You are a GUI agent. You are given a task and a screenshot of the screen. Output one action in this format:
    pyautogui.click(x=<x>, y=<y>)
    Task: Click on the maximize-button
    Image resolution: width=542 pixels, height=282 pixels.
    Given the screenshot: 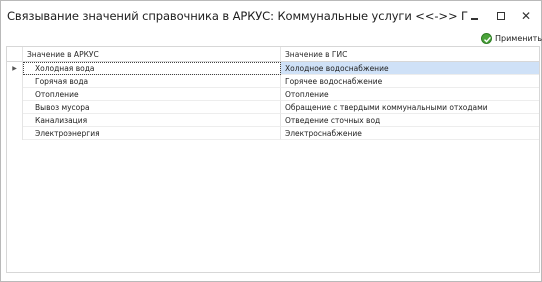 What is the action you would take?
    pyautogui.click(x=501, y=16)
    